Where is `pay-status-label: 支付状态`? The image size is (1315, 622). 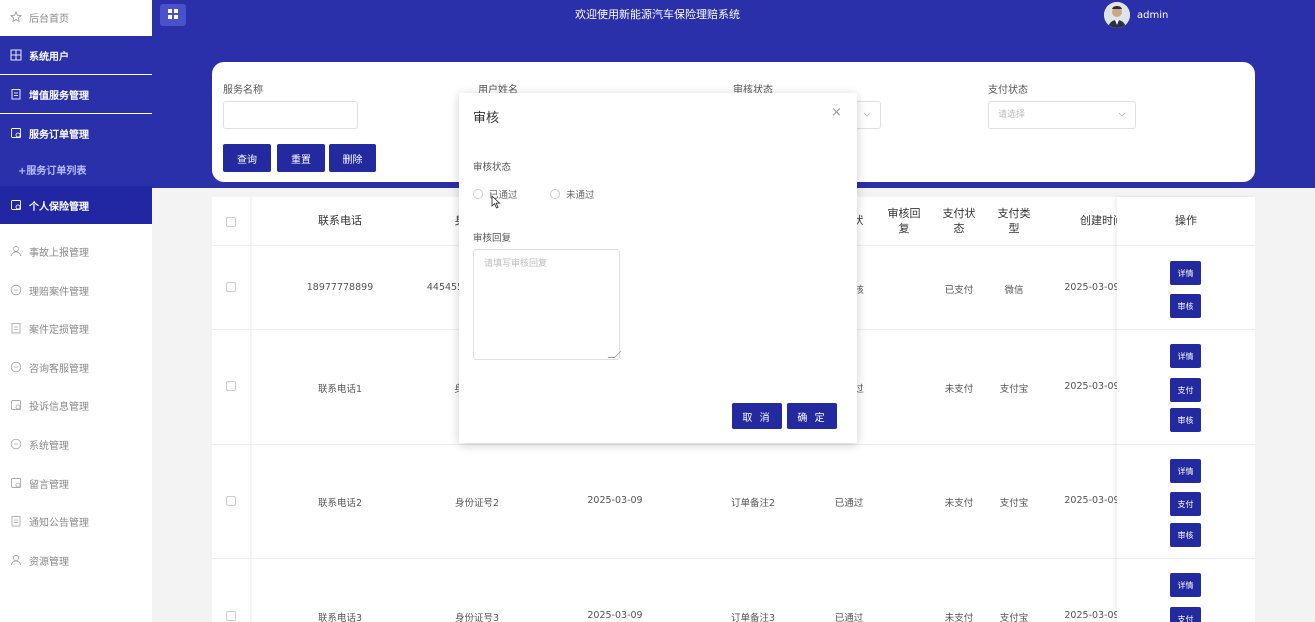 pay-status-label: 支付状态 is located at coordinates (1008, 90).